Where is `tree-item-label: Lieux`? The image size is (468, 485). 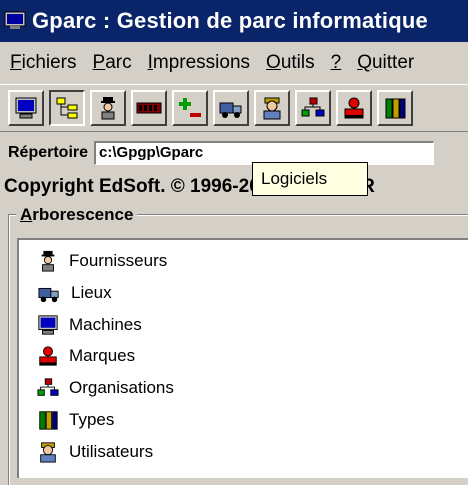 tree-item-label: Lieux is located at coordinates (91, 292).